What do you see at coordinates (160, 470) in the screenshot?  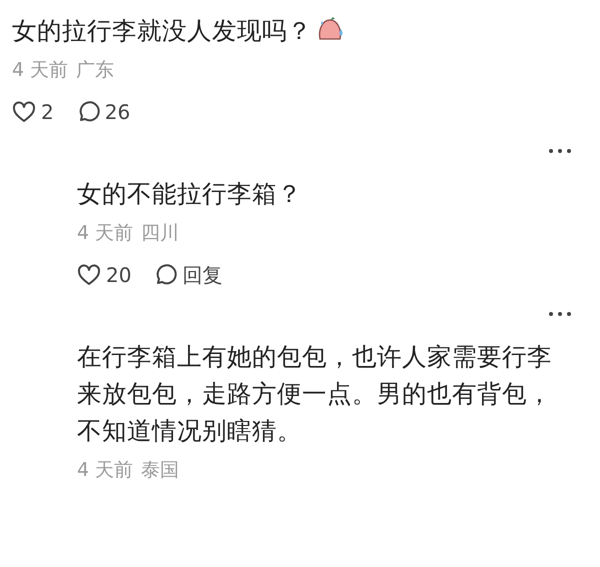 I see `comment-location: 泰国` at bounding box center [160, 470].